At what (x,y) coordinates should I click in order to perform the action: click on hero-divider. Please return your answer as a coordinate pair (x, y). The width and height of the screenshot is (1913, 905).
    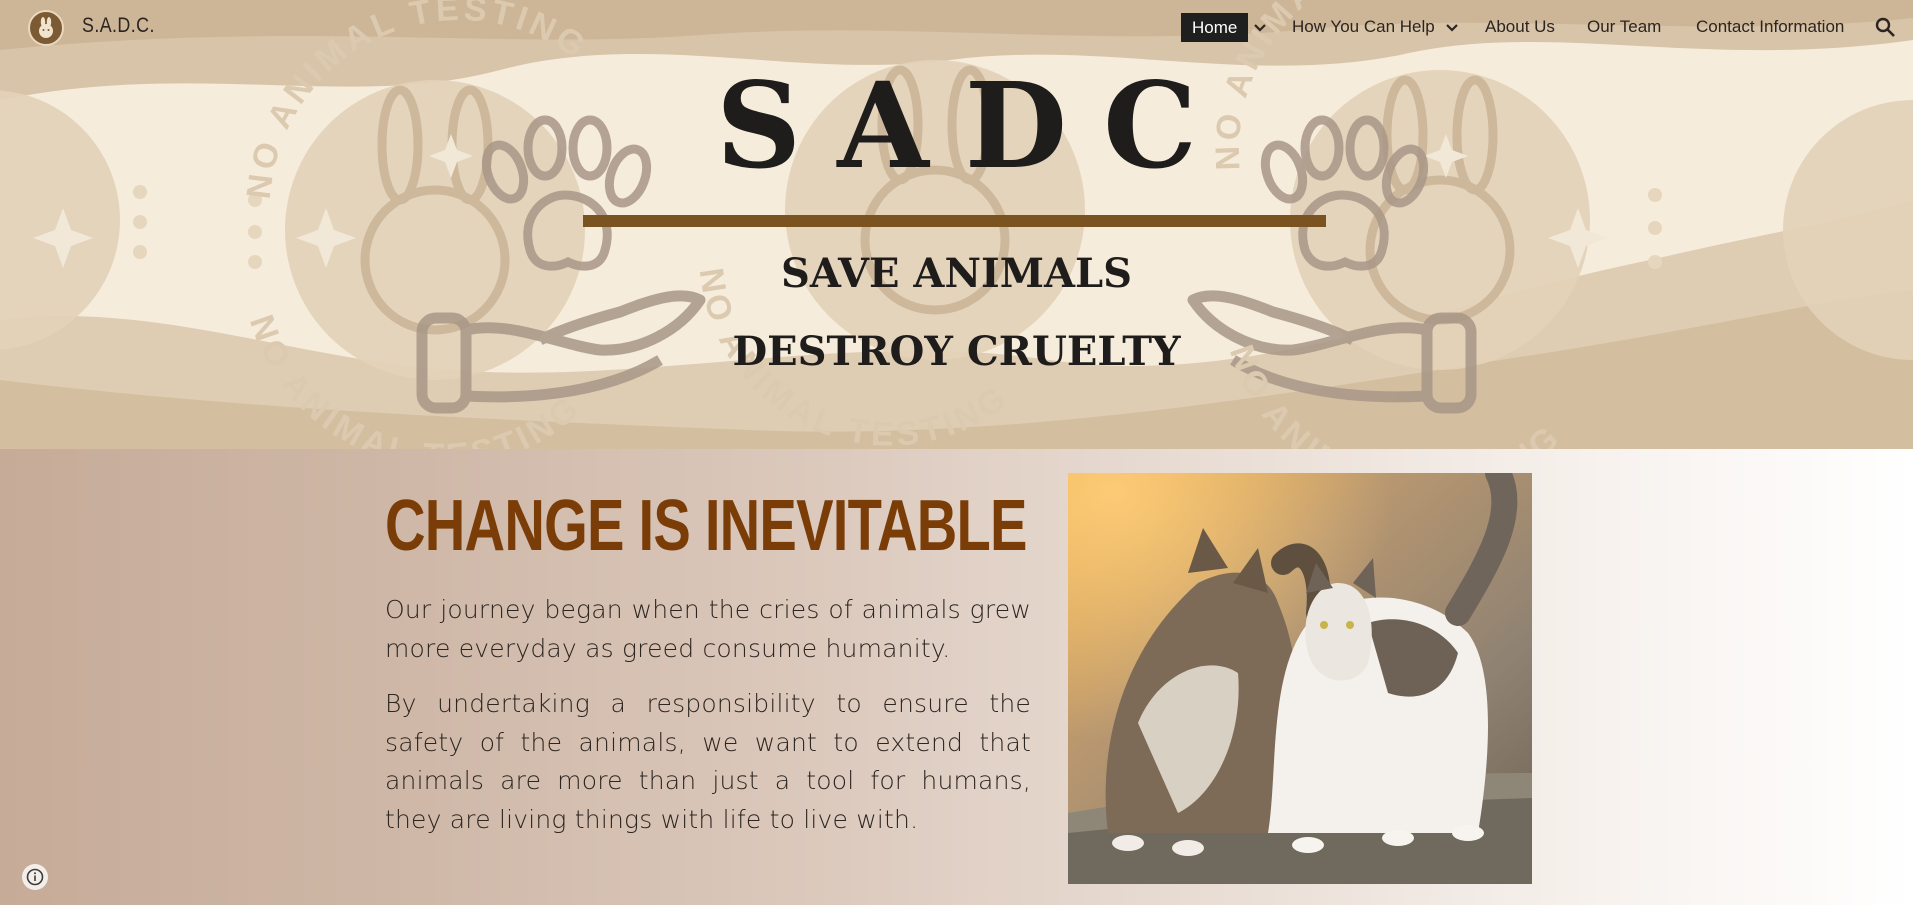
    Looking at the image, I should click on (954, 221).